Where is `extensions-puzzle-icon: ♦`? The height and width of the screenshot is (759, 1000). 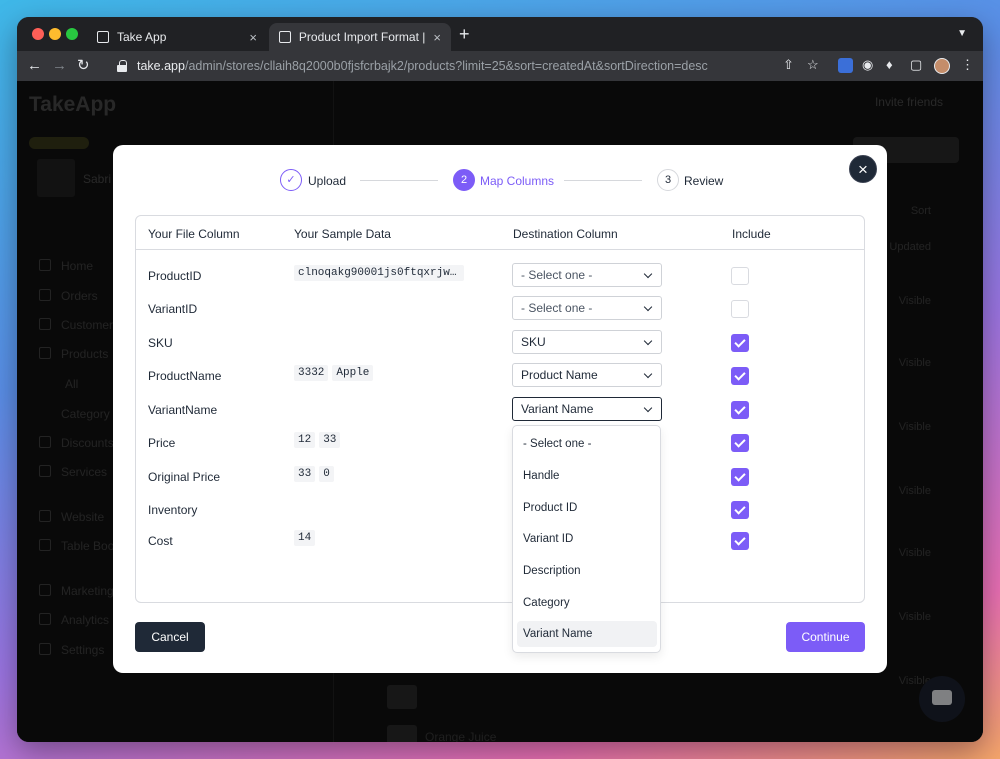 extensions-puzzle-icon: ♦ is located at coordinates (889, 65).